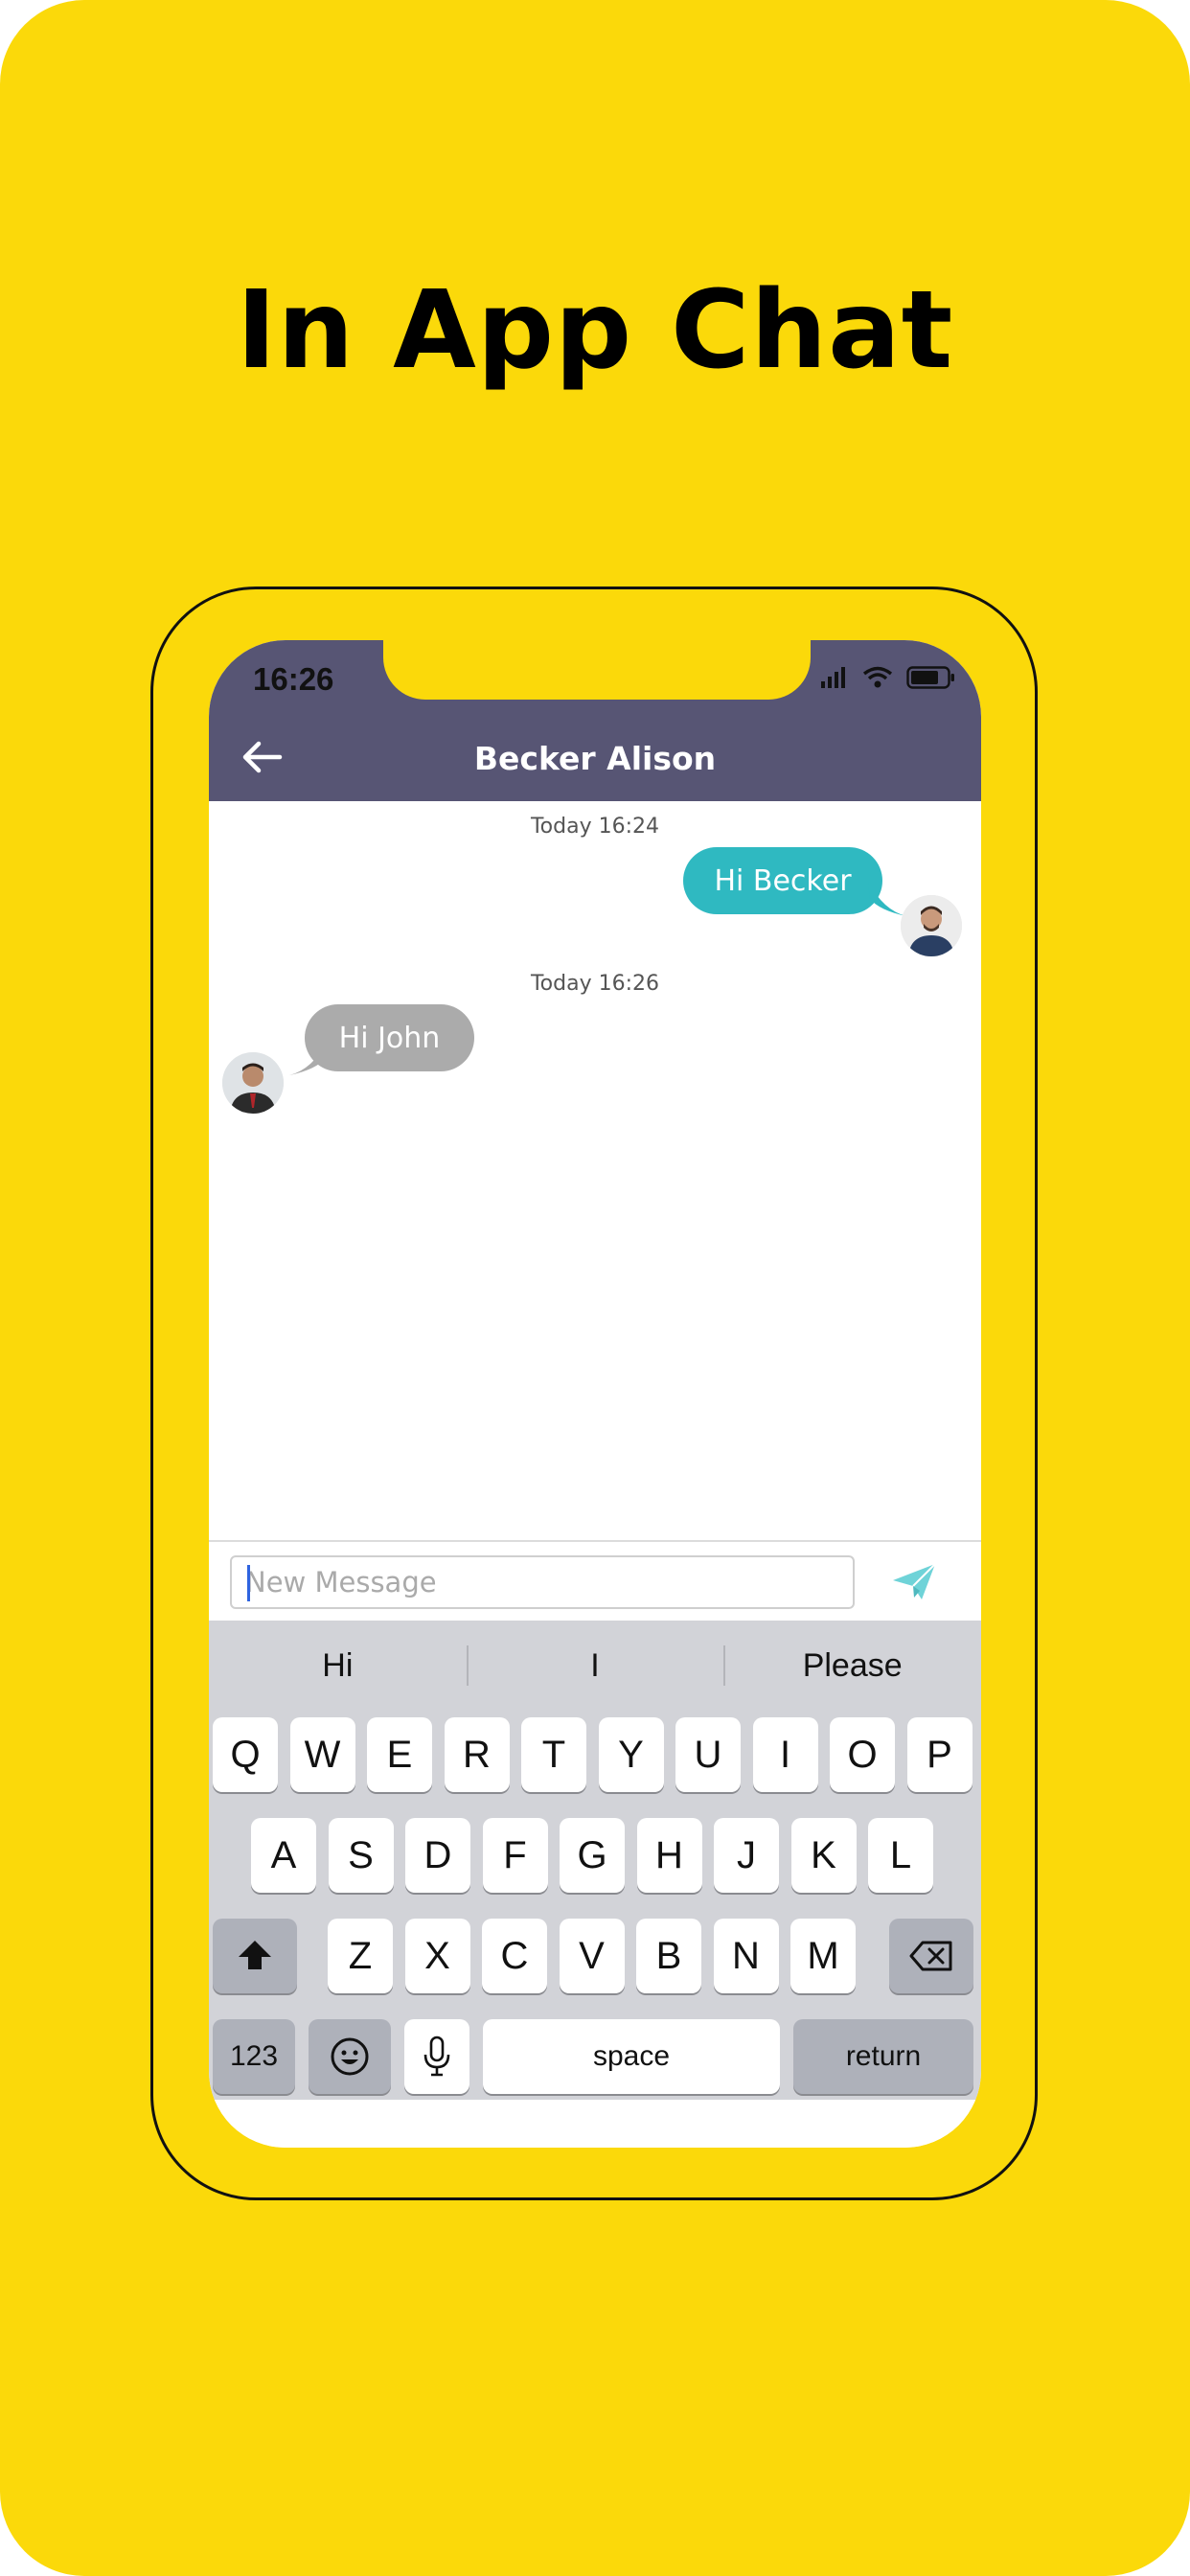 This screenshot has height=2576, width=1190. Describe the element at coordinates (597, 670) in the screenshot. I see `phone-notch` at that location.